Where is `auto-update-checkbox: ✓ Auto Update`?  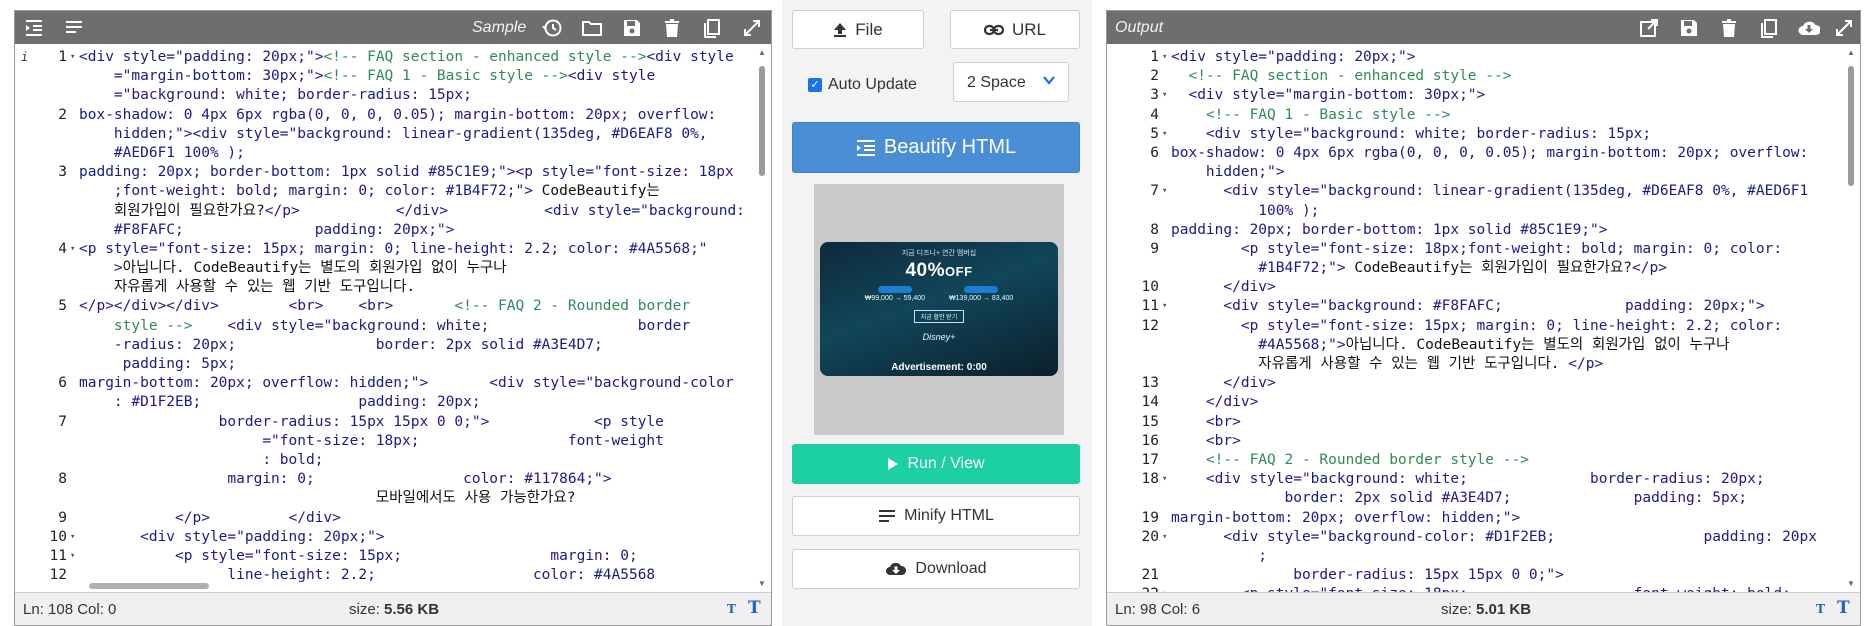 auto-update-checkbox: ✓ Auto Update is located at coordinates (862, 85).